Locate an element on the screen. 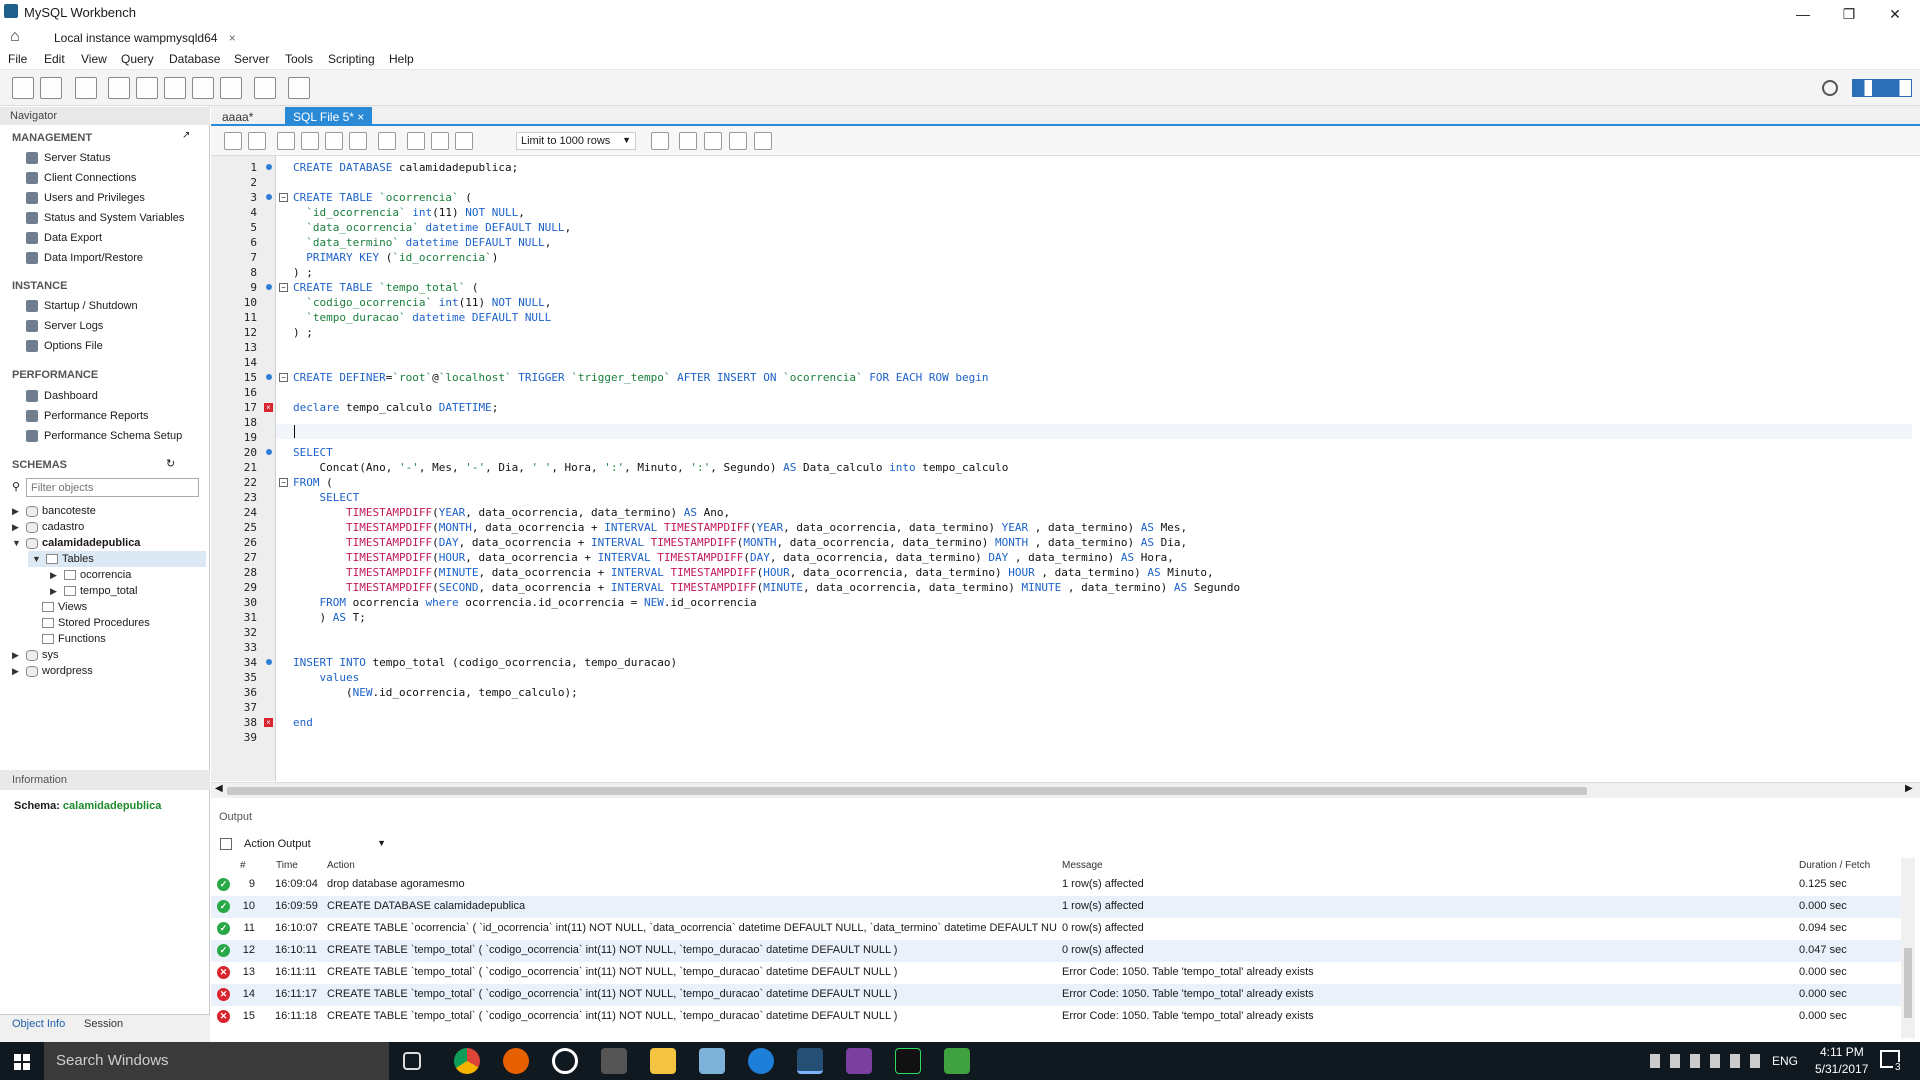  refresh-schemas-icon: ↻ is located at coordinates (170, 463).